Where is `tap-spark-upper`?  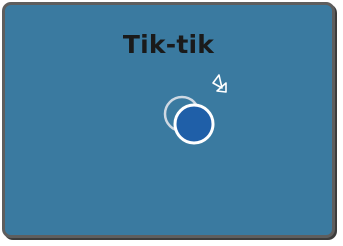
tap-spark-upper is located at coordinates (217, 81).